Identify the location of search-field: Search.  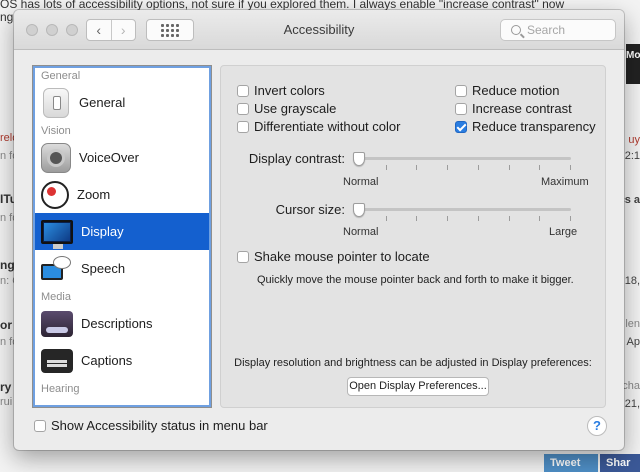
(558, 30).